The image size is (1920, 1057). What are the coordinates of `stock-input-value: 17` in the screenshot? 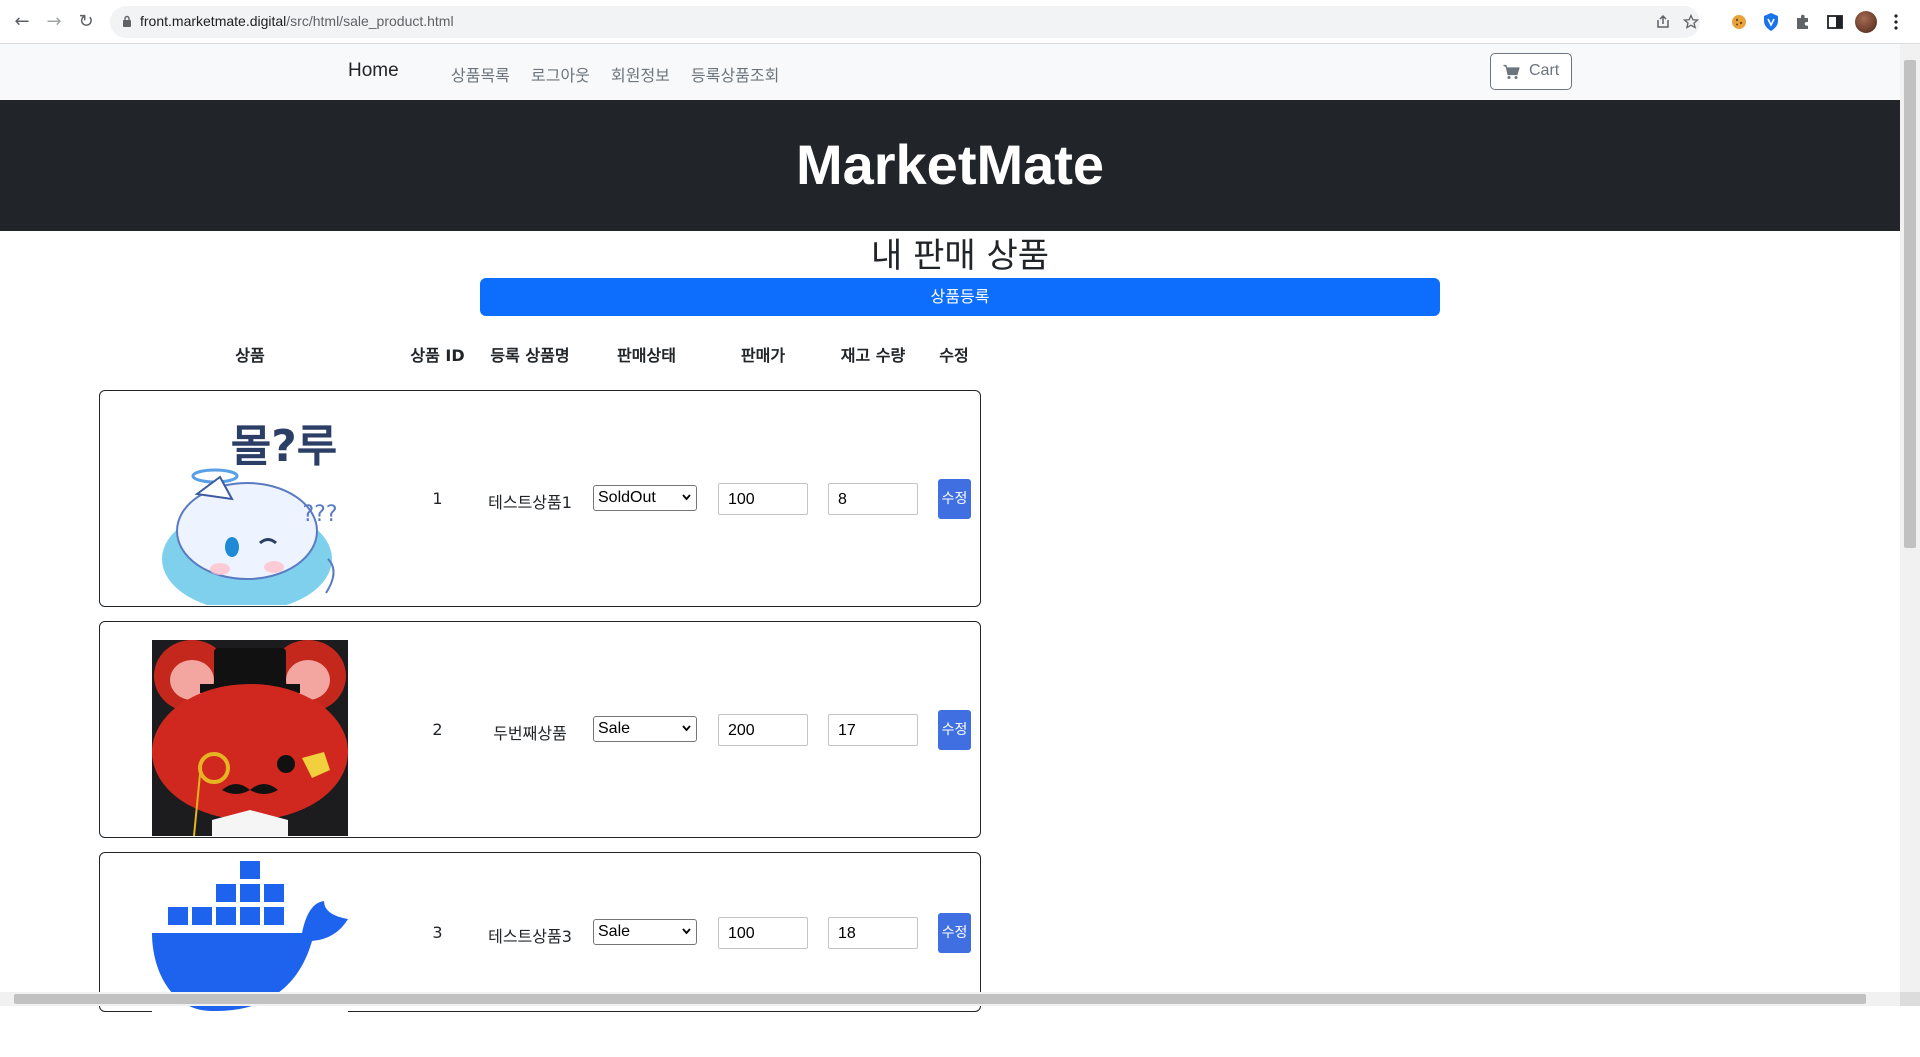 It's located at (847, 730).